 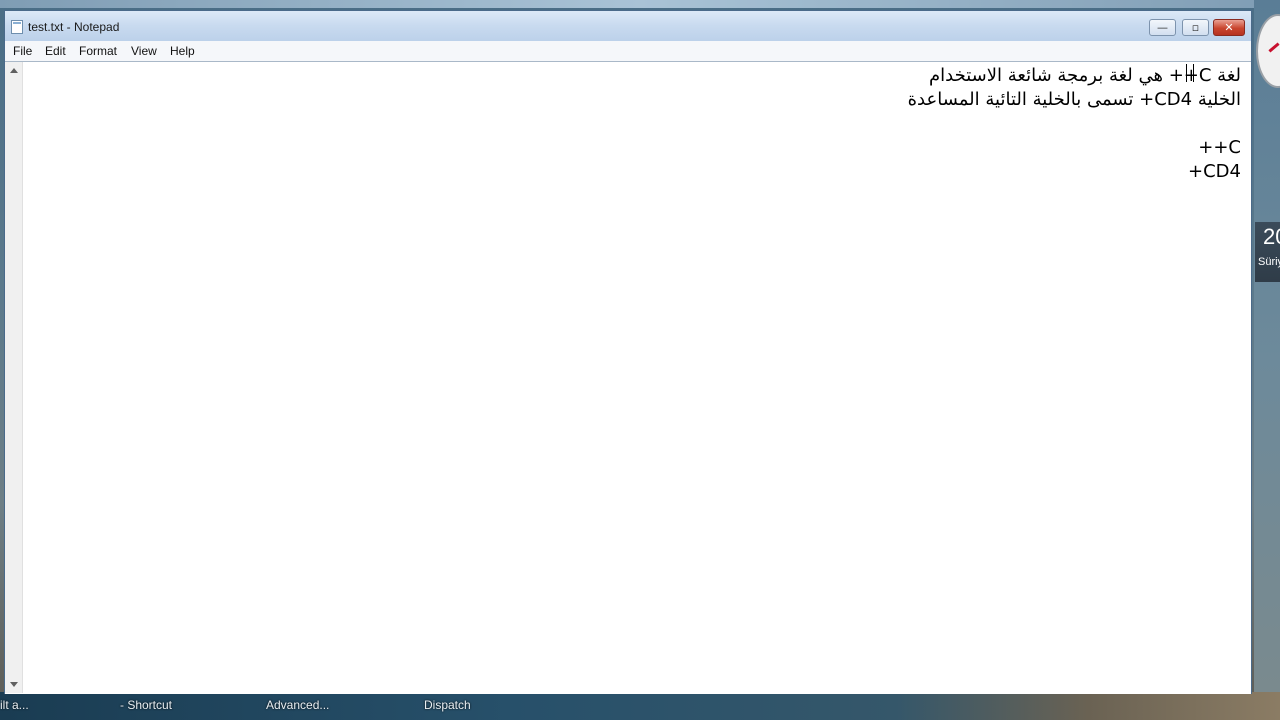 I want to click on text-line: CD4+, so click(x=1214, y=171).